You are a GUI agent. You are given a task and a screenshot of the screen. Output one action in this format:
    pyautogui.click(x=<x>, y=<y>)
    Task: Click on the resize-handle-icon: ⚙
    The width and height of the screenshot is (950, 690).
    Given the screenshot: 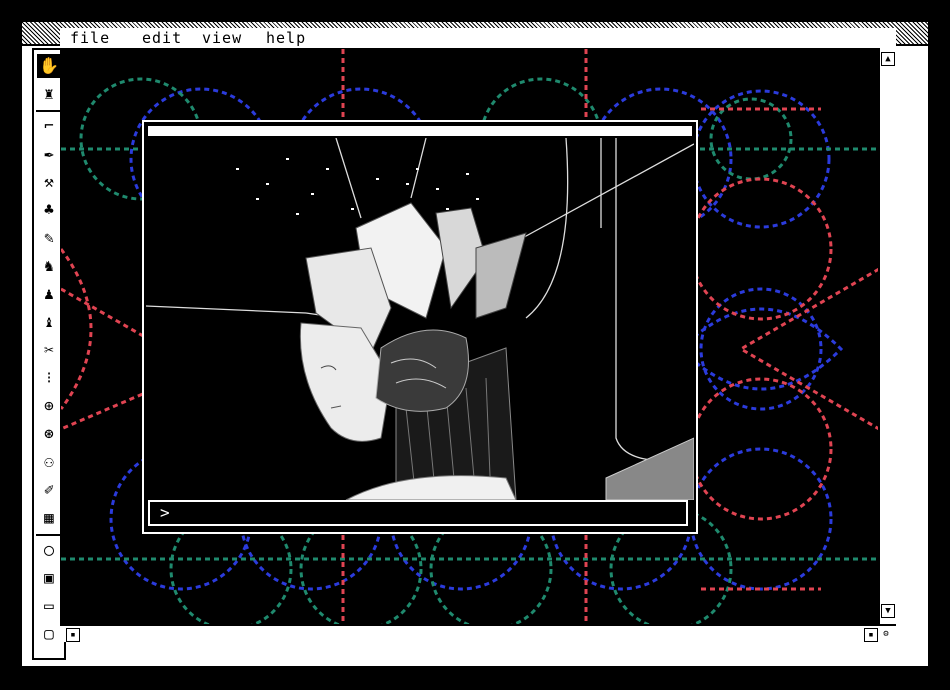 What is the action you would take?
    pyautogui.click(x=886, y=634)
    